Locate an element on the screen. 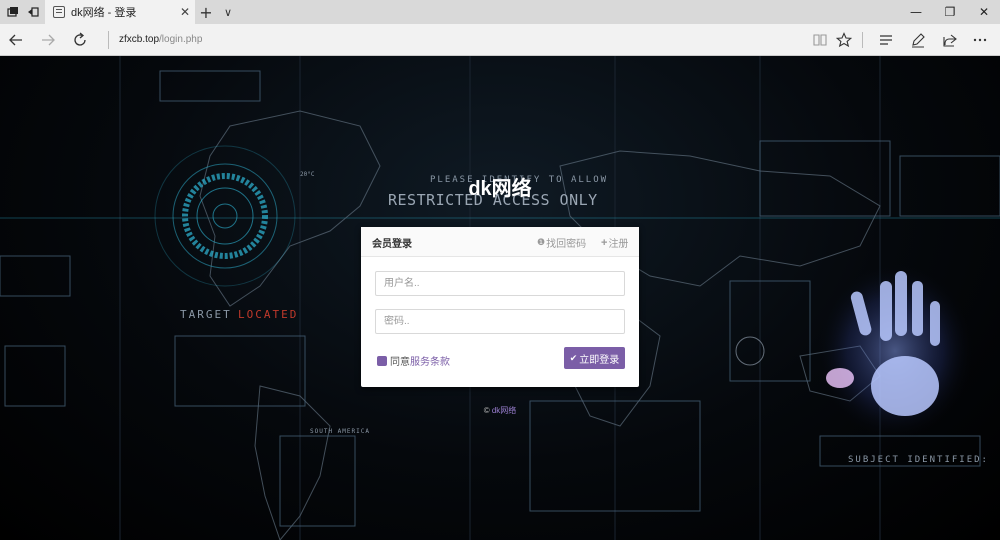  refresh-button is located at coordinates (80, 40).